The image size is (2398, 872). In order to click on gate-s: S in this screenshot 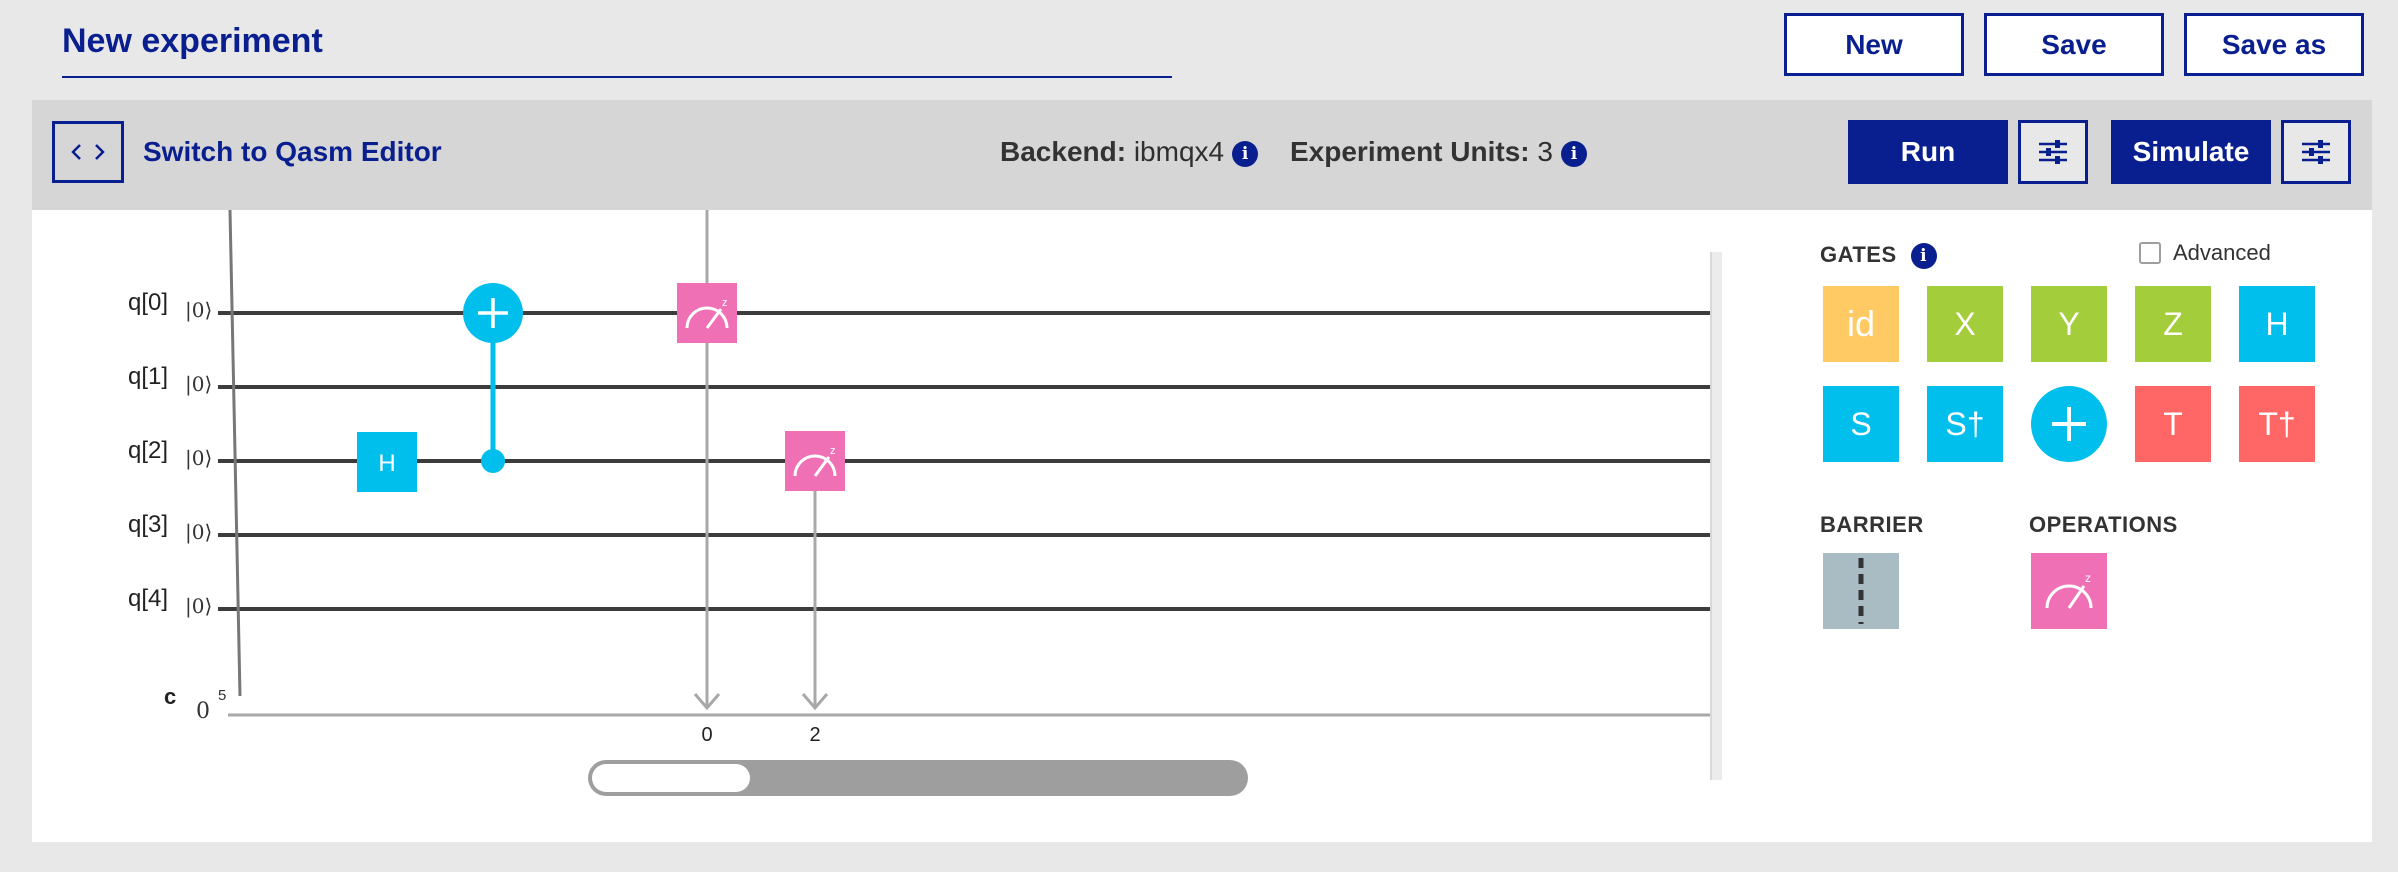, I will do `click(1861, 424)`.